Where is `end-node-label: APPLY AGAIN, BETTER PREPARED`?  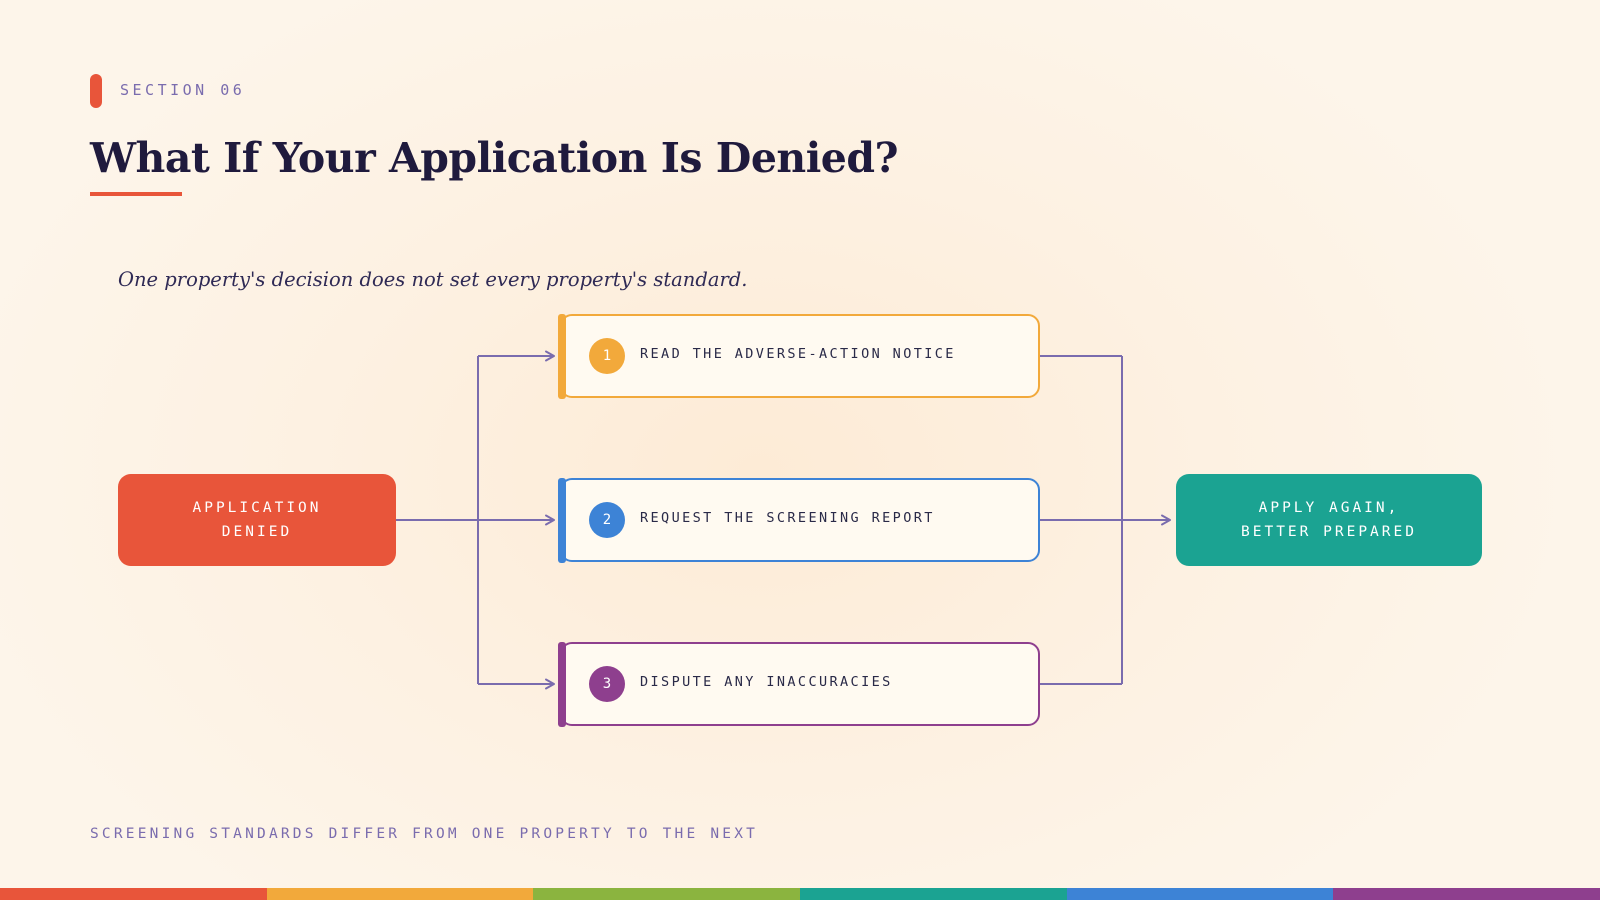 end-node-label: APPLY AGAIN, BETTER PREPARED is located at coordinates (1329, 520).